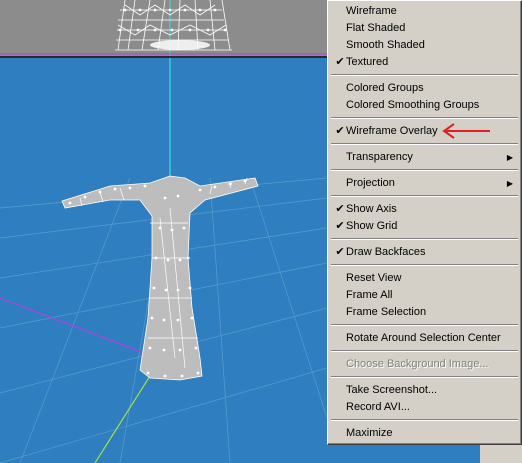 Image resolution: width=522 pixels, height=463 pixels. Describe the element at coordinates (466, 131) in the screenshot. I see `annotation-arrow-icon` at that location.